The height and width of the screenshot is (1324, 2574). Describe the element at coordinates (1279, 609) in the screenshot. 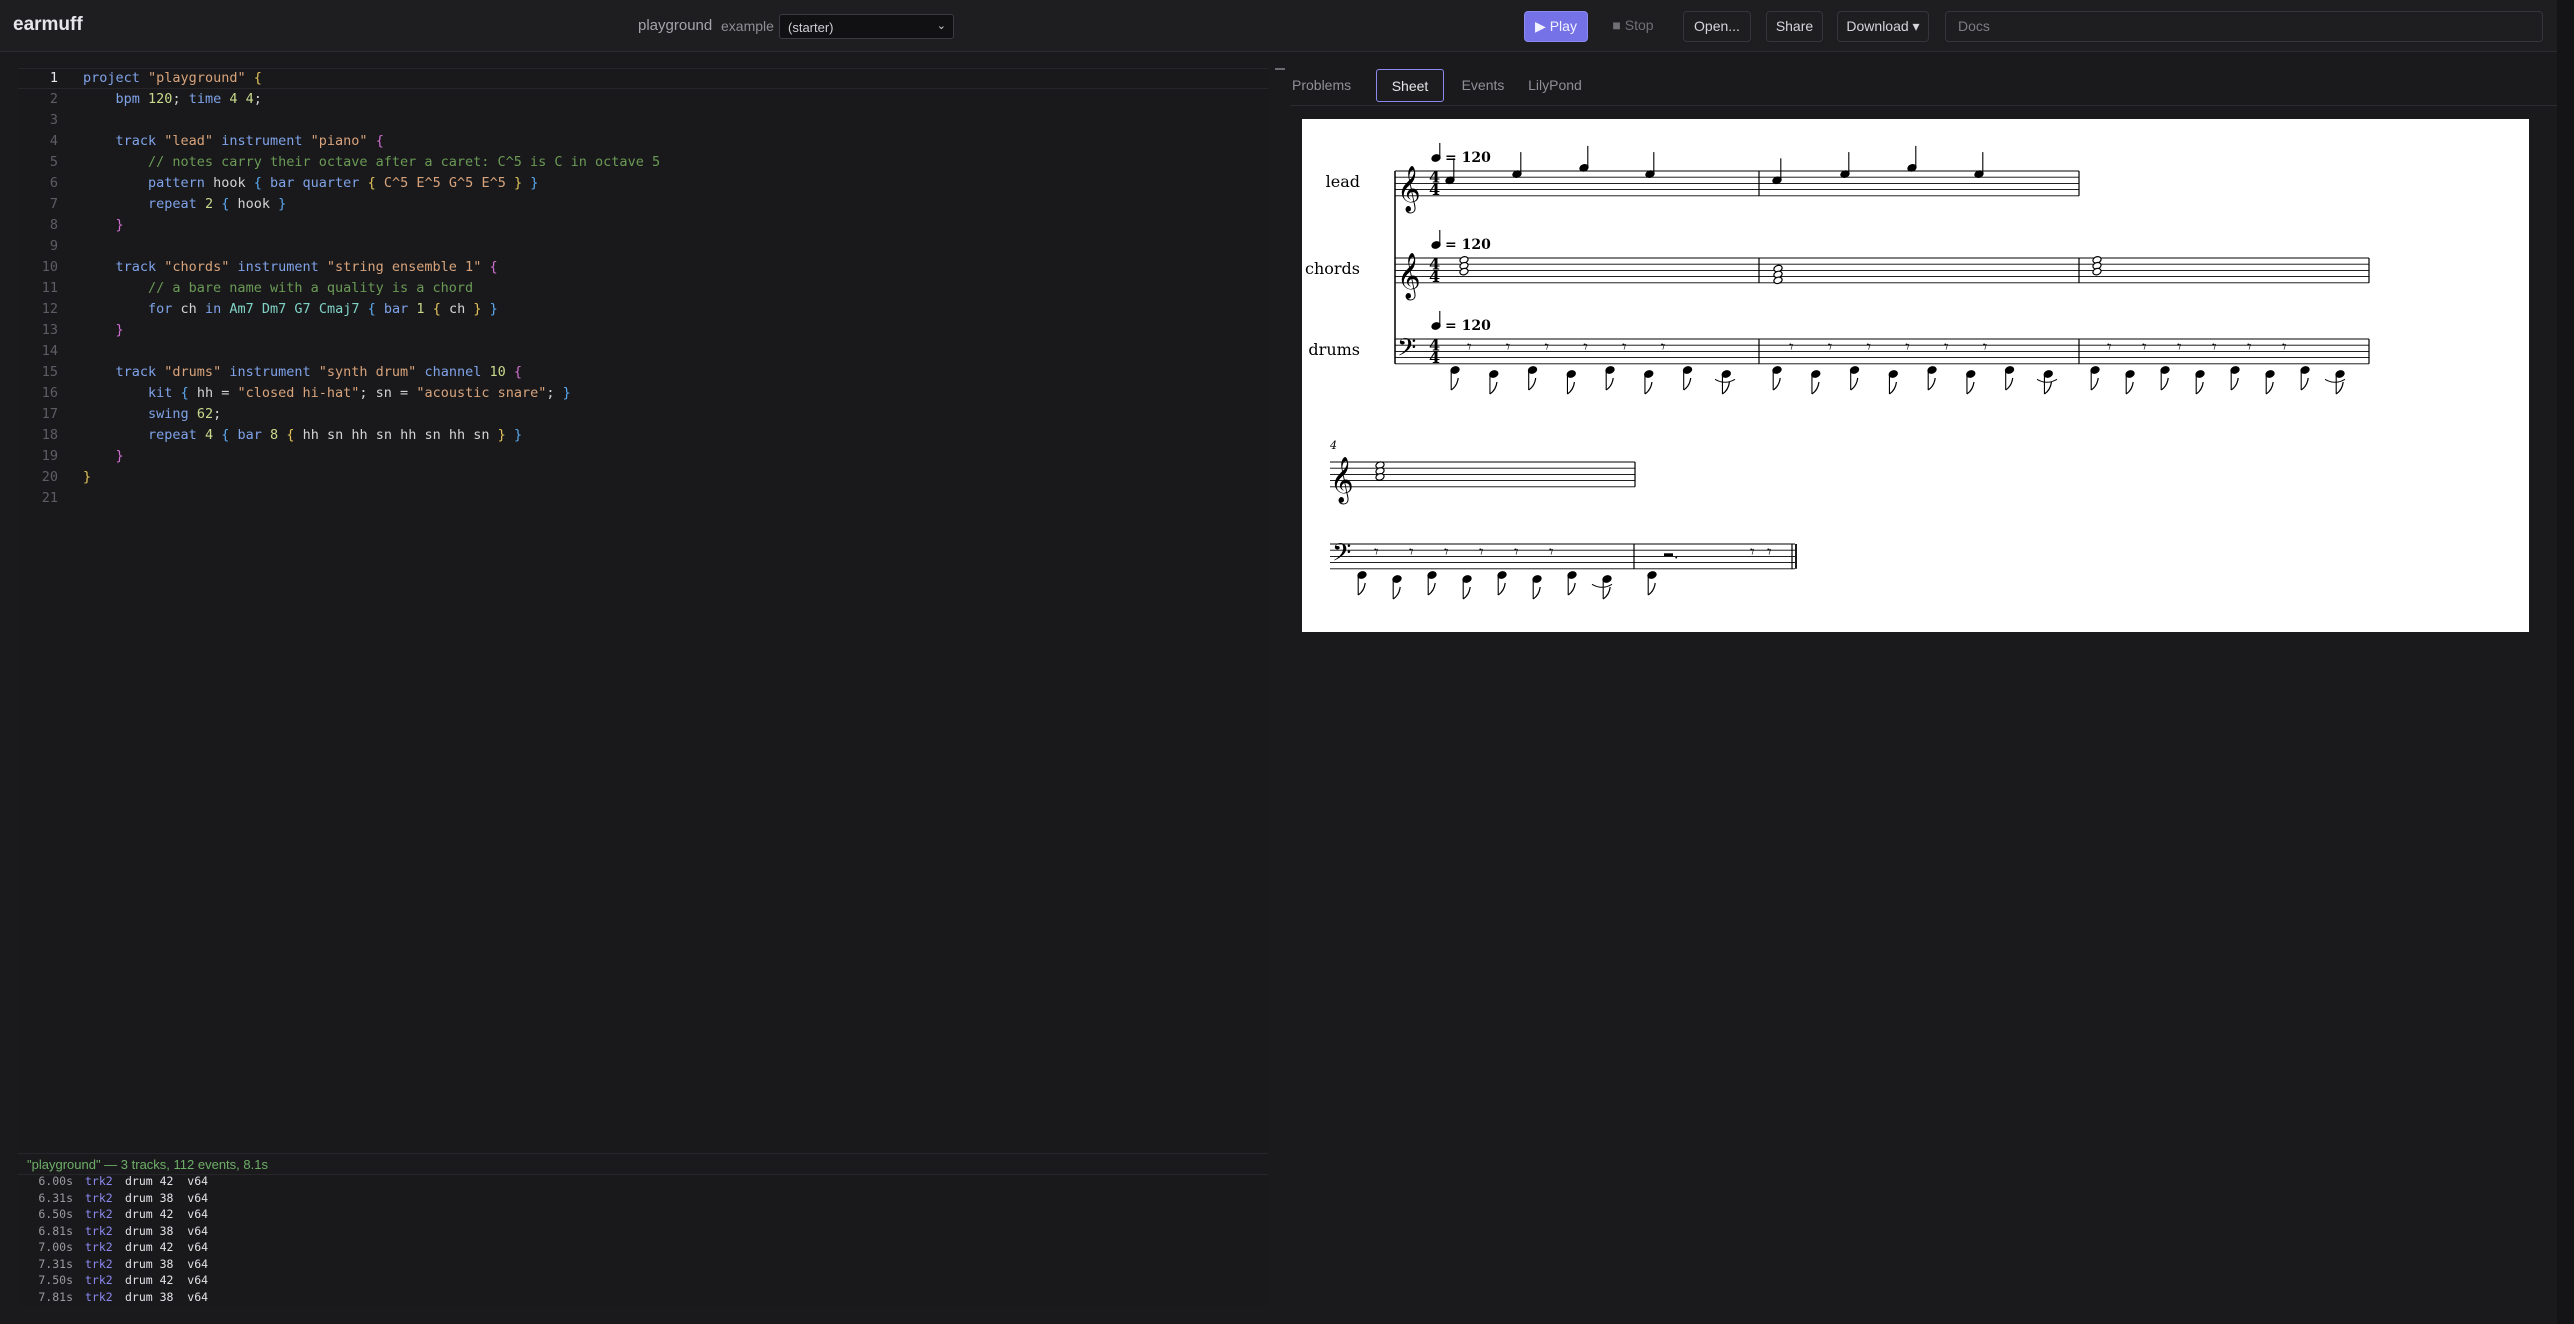

I see `editor-scrollbar` at that location.